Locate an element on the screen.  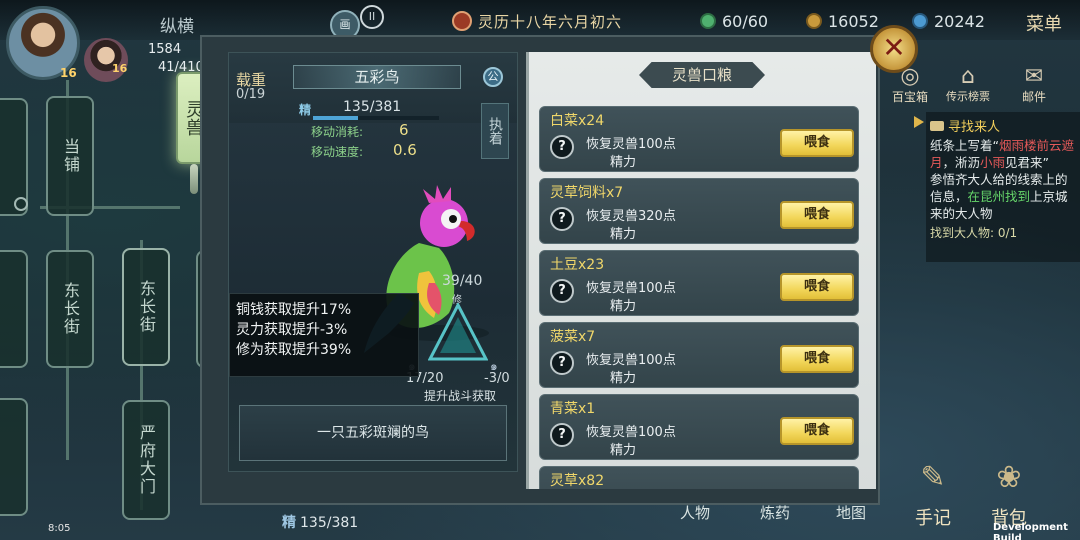
map-node-dangpu: 当铺 is located at coordinates (70, 156).